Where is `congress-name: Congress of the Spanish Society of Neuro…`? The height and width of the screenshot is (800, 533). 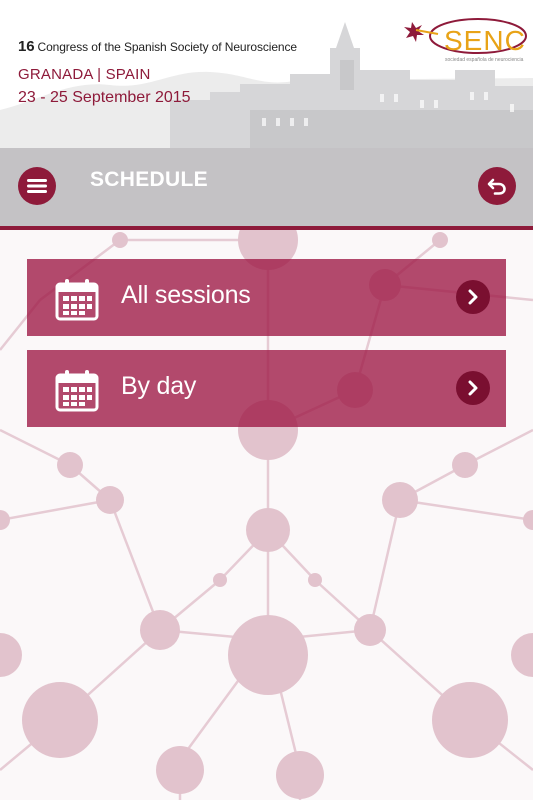 congress-name: Congress of the Spanish Society of Neuro… is located at coordinates (167, 47).